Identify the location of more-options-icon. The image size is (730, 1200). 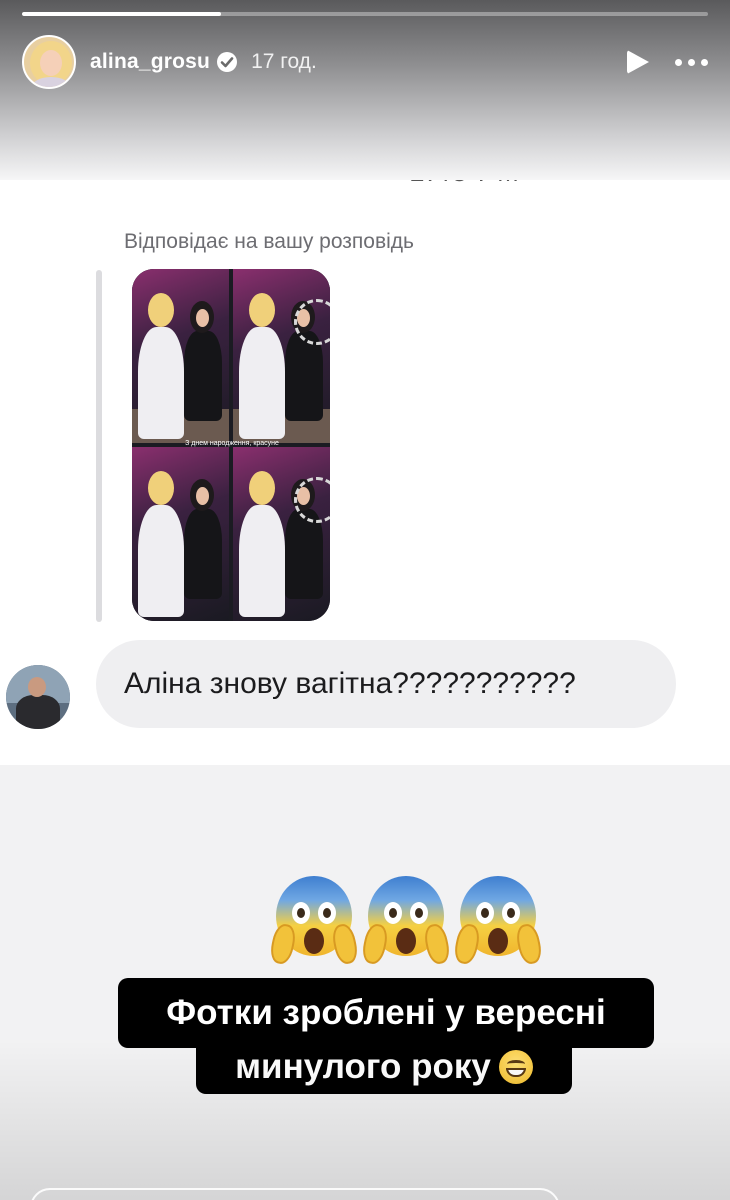
(691, 62).